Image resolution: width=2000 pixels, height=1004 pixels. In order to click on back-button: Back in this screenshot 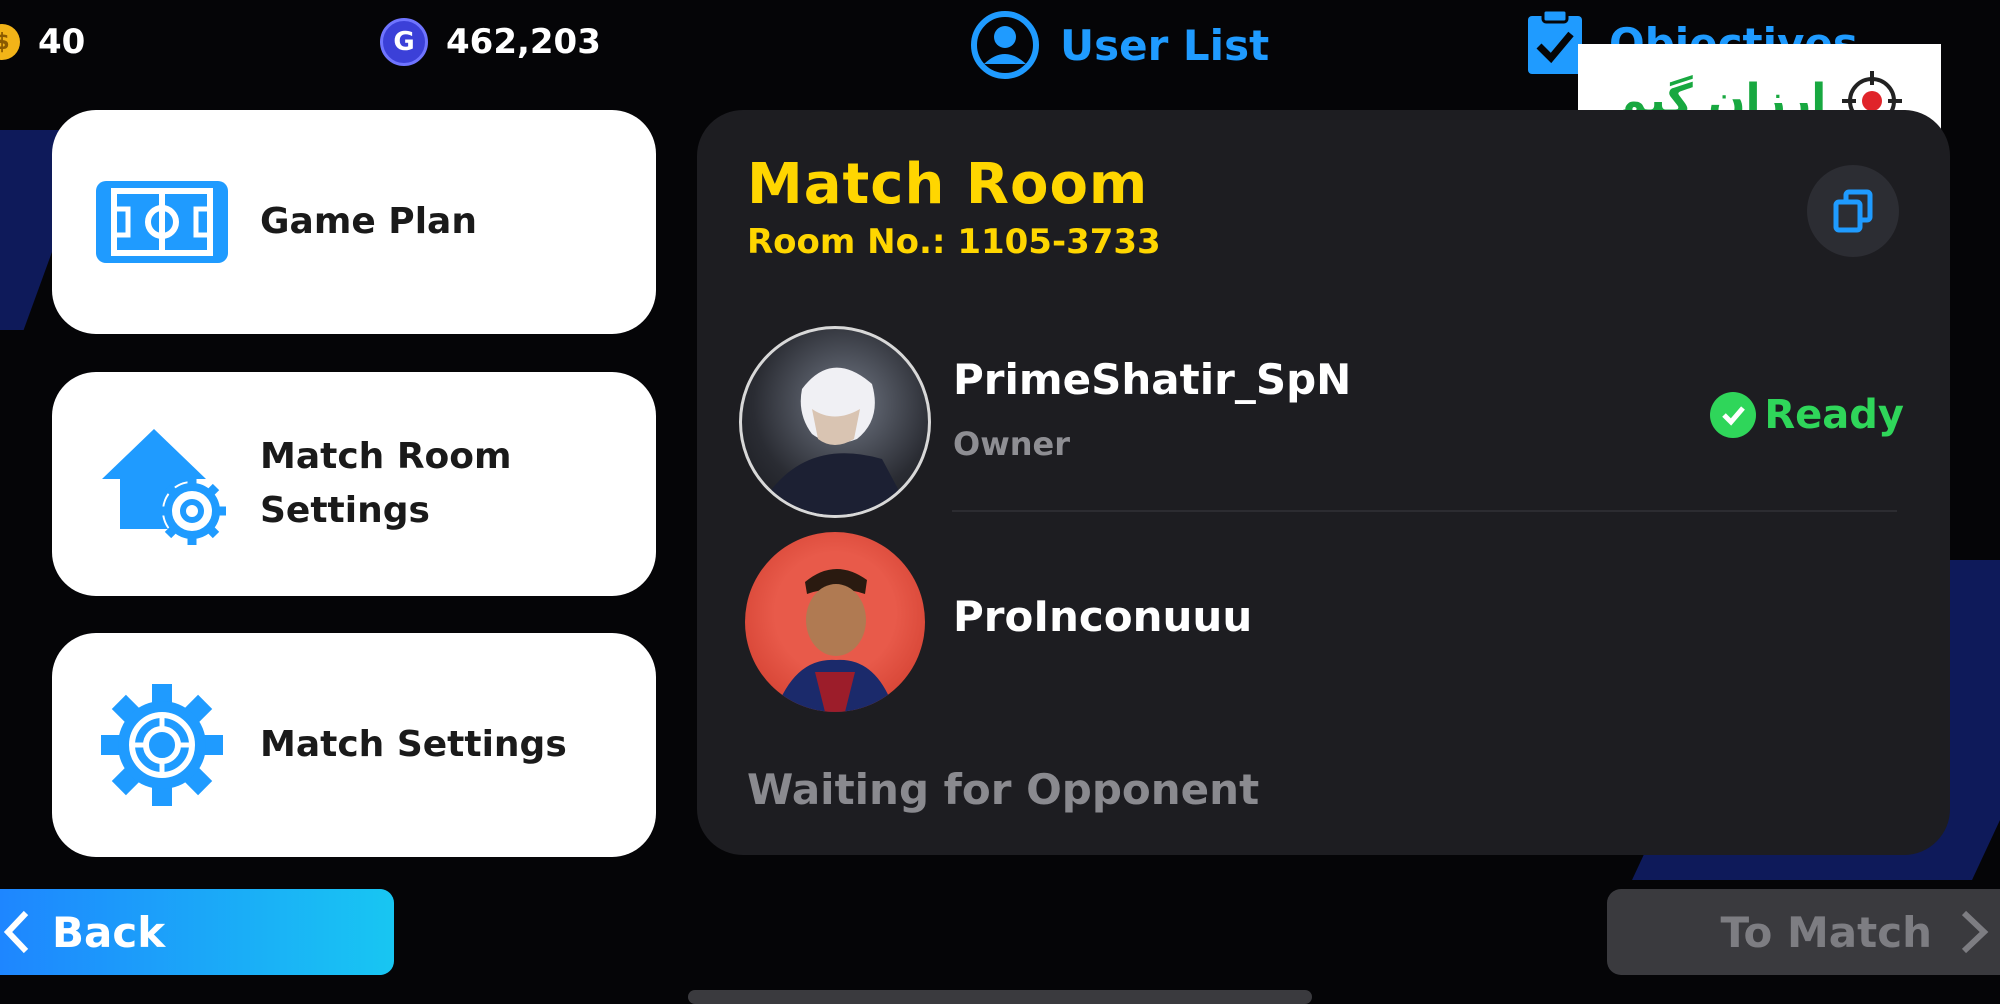, I will do `click(197, 932)`.